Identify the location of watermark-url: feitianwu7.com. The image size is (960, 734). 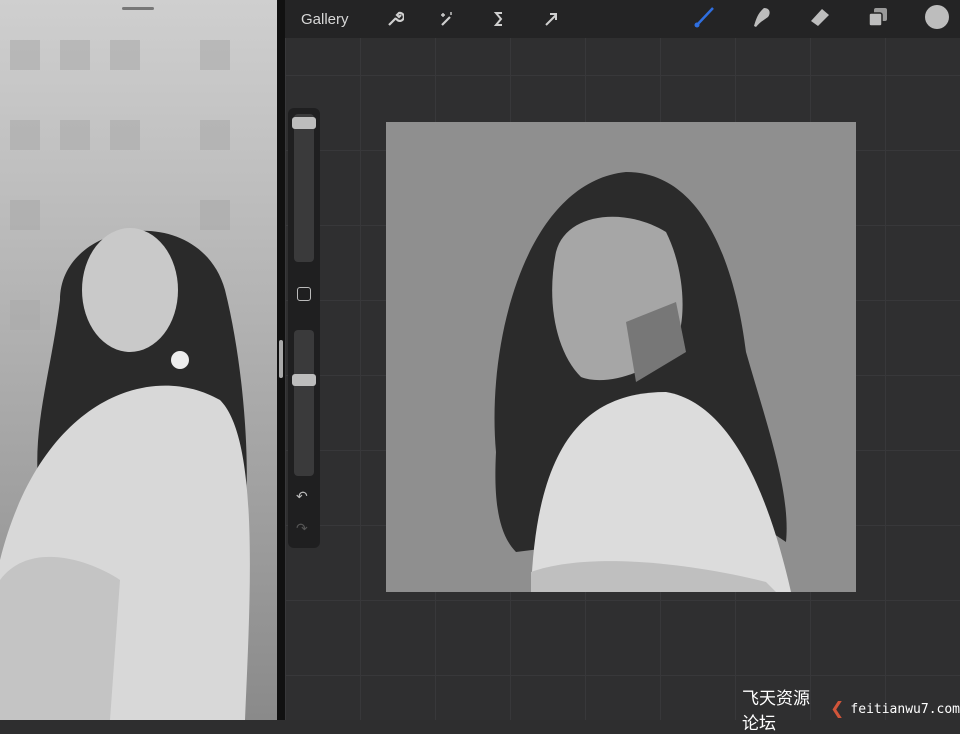
(905, 709).